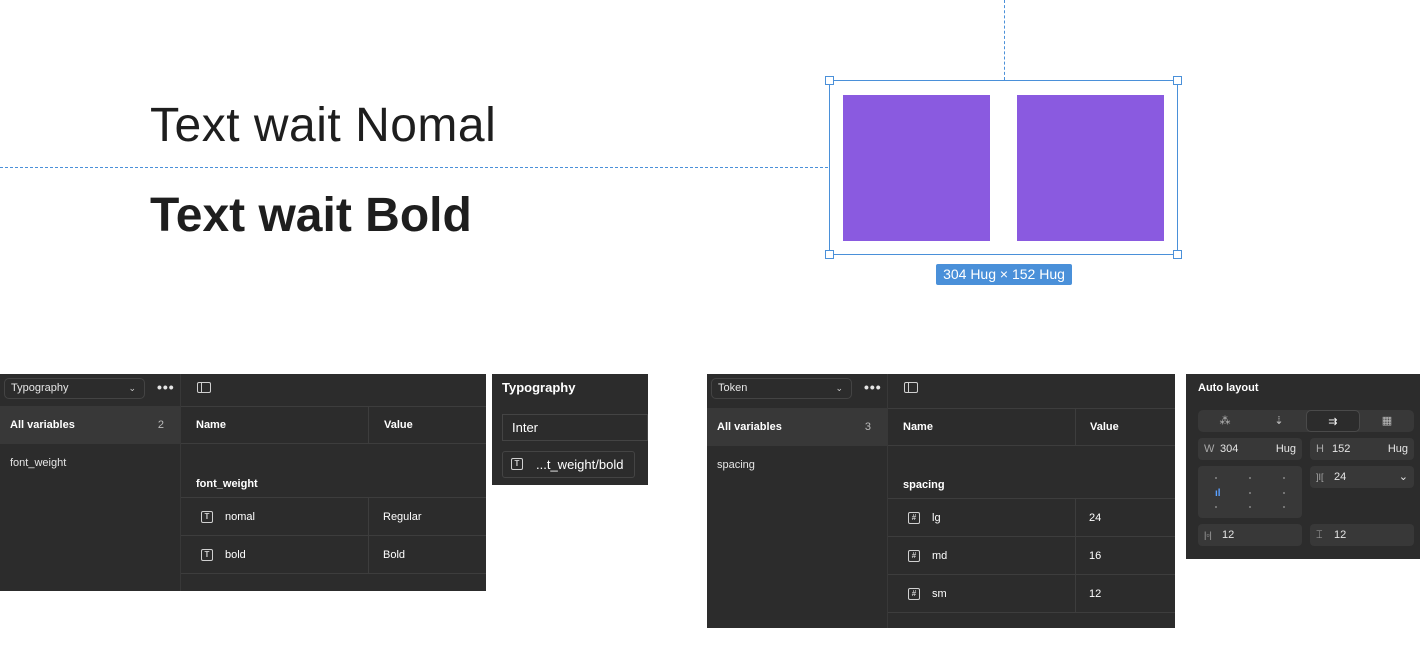 The height and width of the screenshot is (650, 1420). I want to click on group-item-spacing: spacing, so click(736, 465).